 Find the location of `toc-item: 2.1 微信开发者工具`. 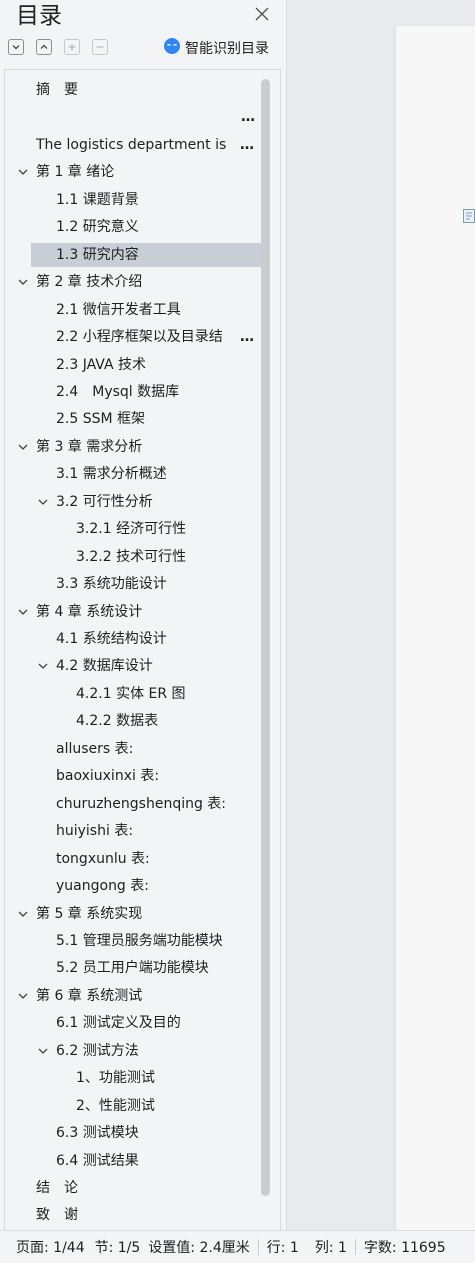

toc-item: 2.1 微信开发者工具 is located at coordinates (133, 310).